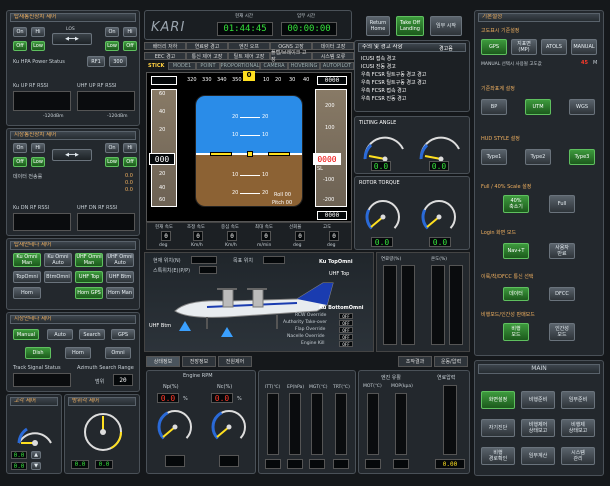  Describe the element at coordinates (36, 455) in the screenshot. I see `up-arrow-icon: ▲` at that location.